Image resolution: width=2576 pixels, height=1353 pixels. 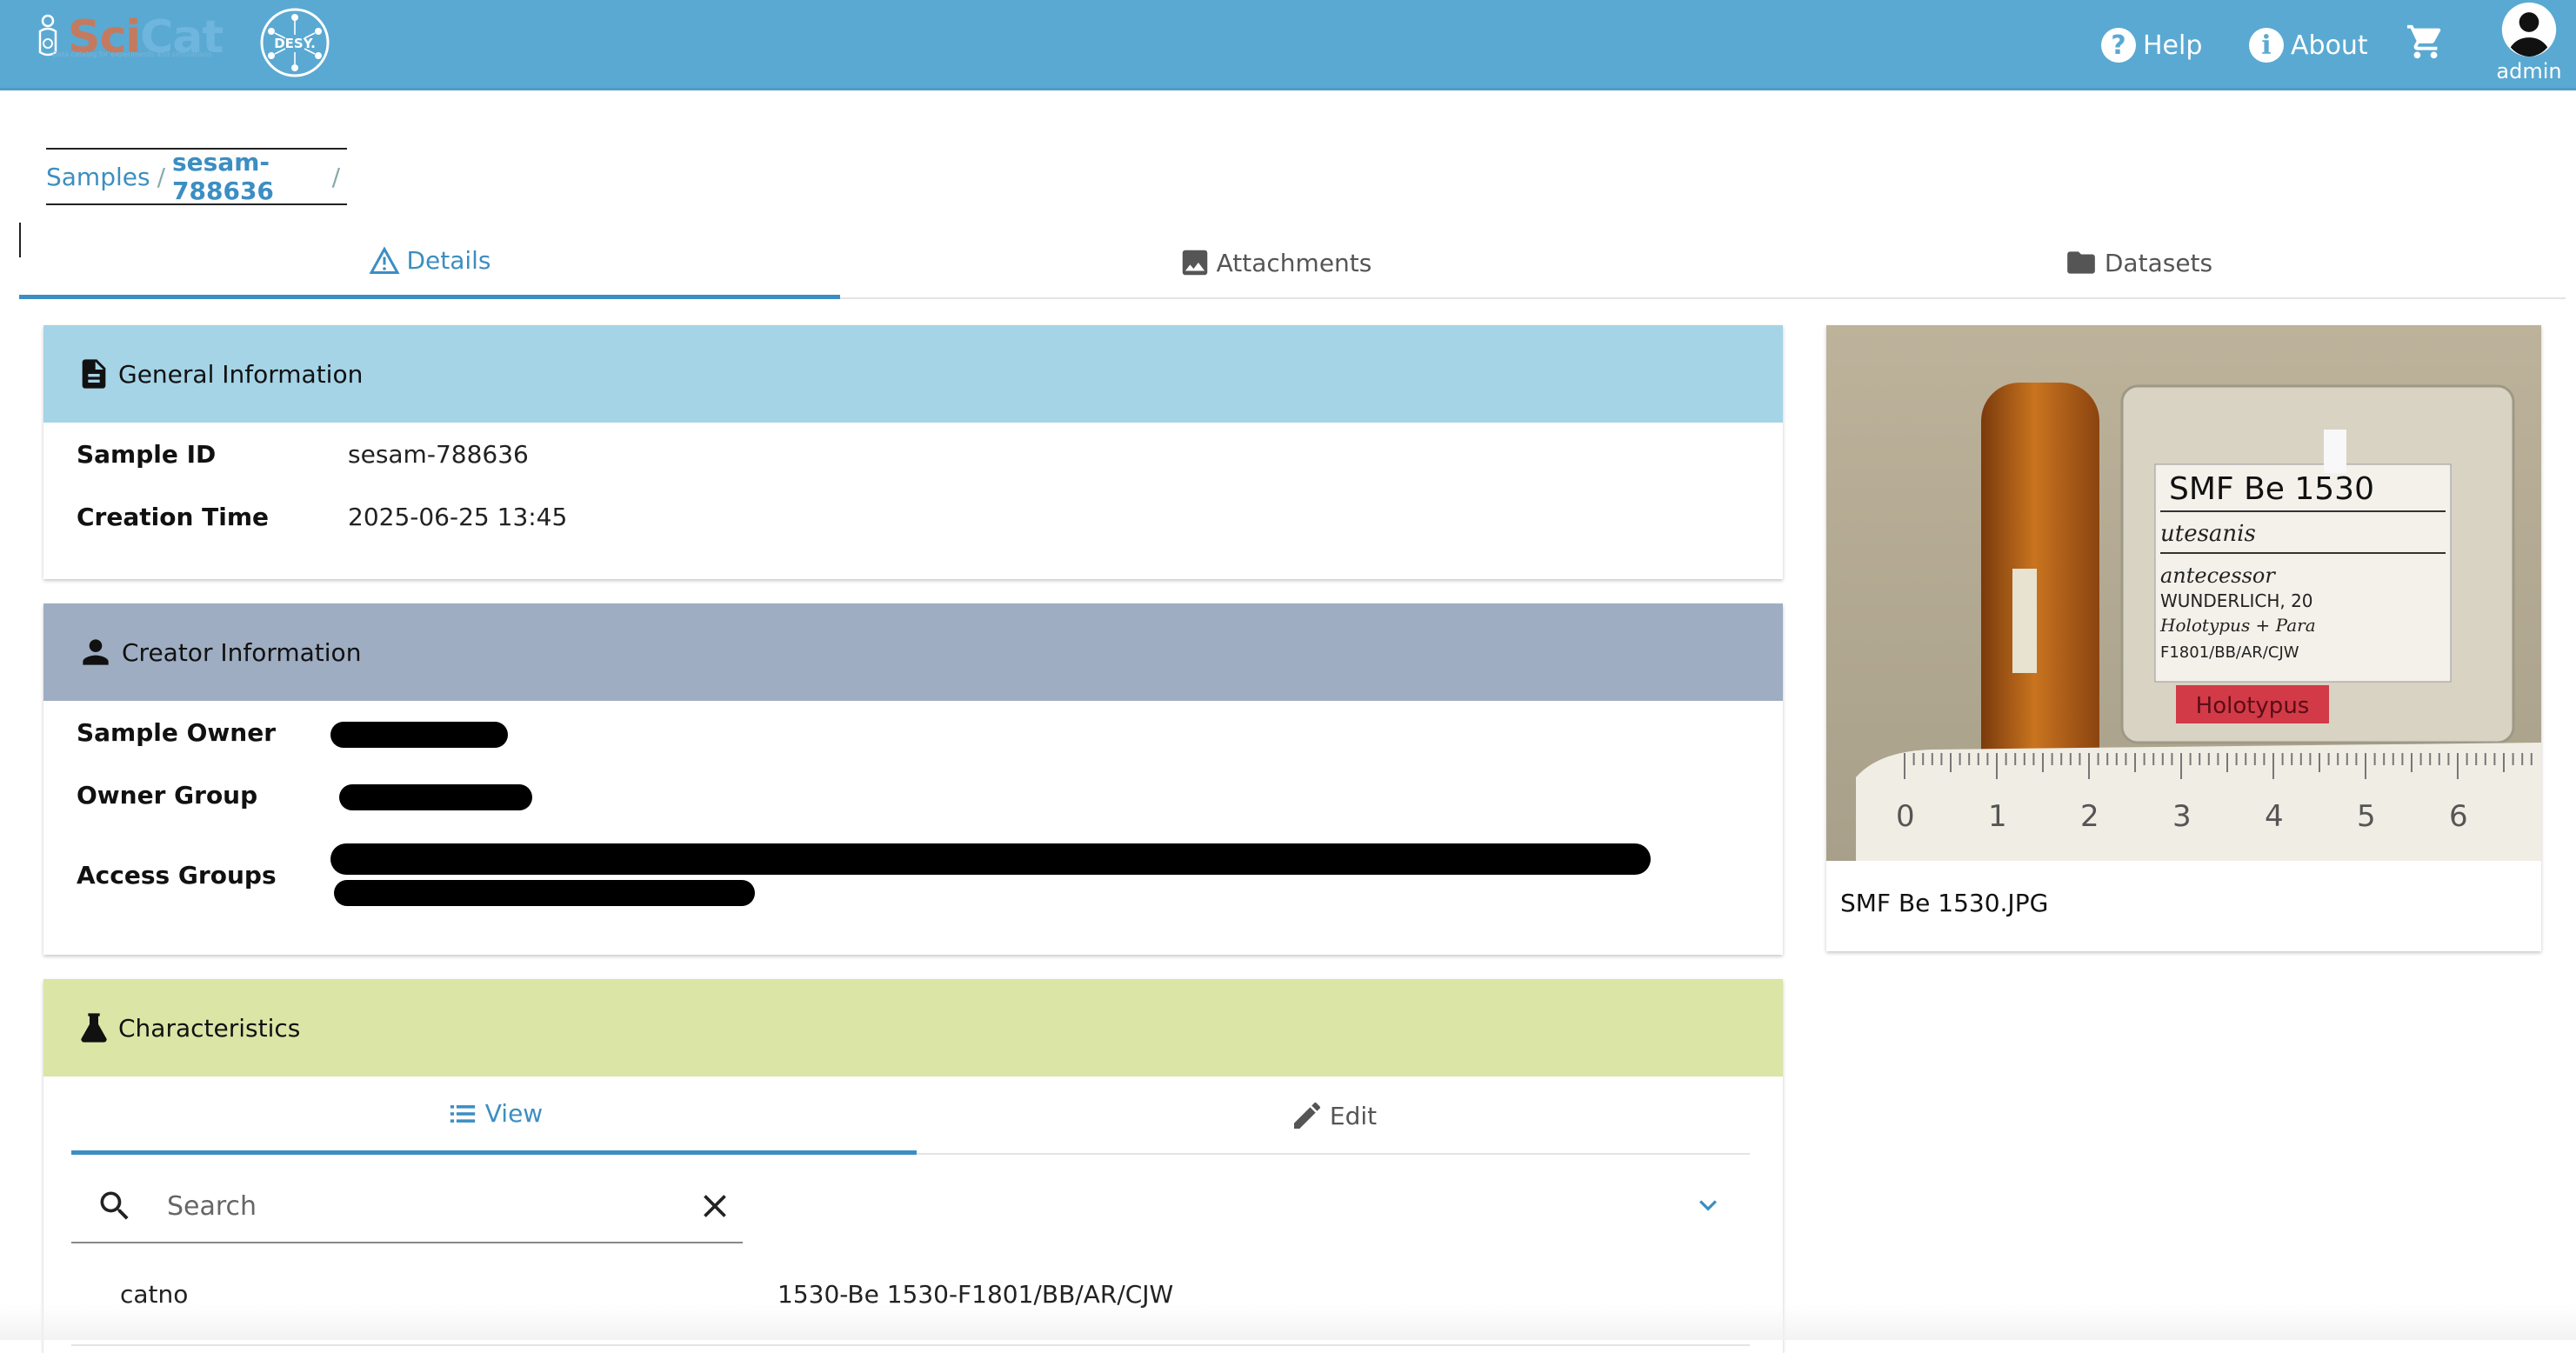 I want to click on characteristics-tabs: View Edit, so click(x=910, y=1116).